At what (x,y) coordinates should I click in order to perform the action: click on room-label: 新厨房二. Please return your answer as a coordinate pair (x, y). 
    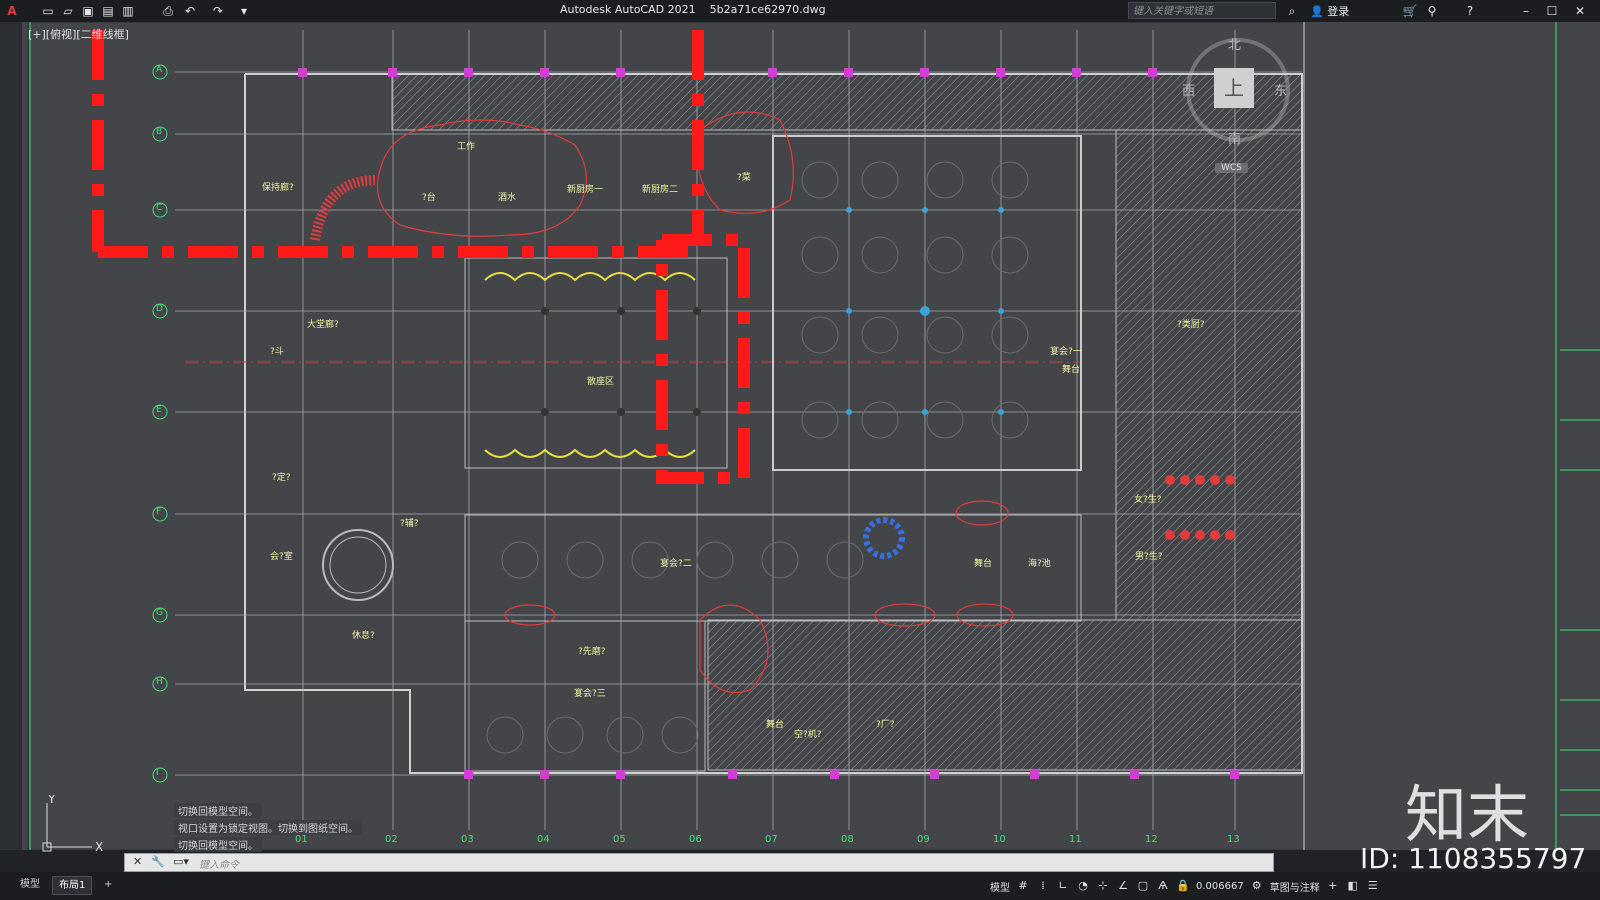
    Looking at the image, I should click on (660, 190).